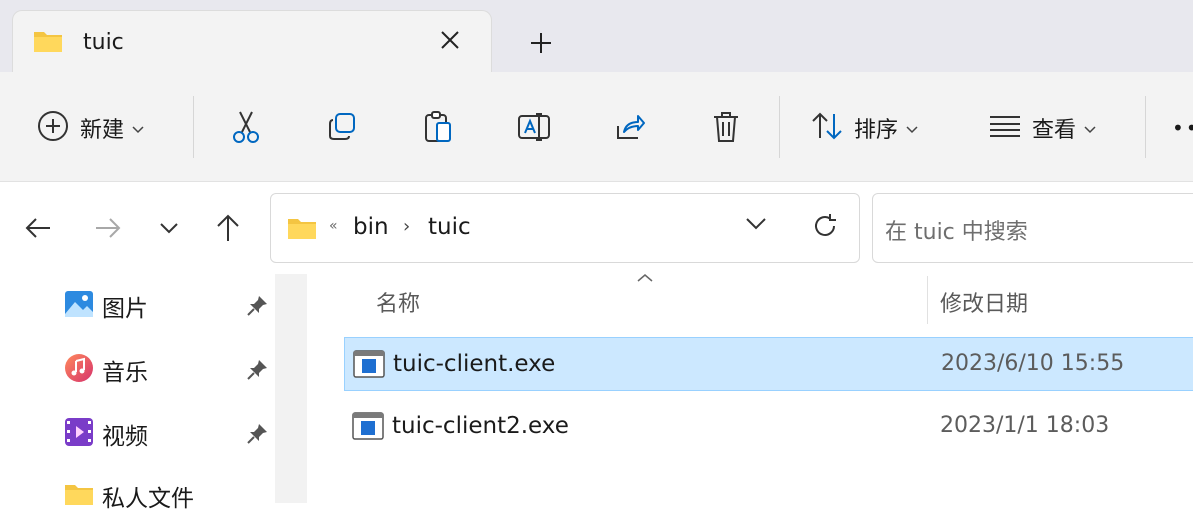  What do you see at coordinates (596, 38) in the screenshot?
I see `title-bar: tuic` at bounding box center [596, 38].